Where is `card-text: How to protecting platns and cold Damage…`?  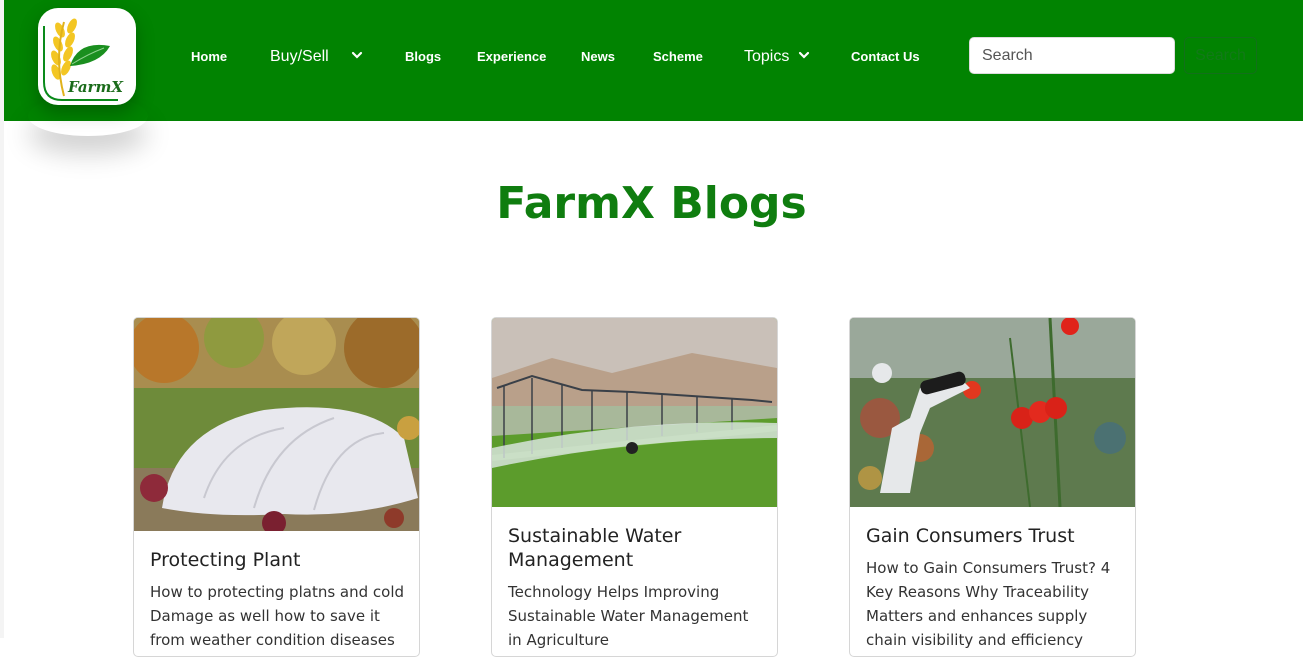
card-text: How to protecting platns and cold Damage… is located at coordinates (277, 616).